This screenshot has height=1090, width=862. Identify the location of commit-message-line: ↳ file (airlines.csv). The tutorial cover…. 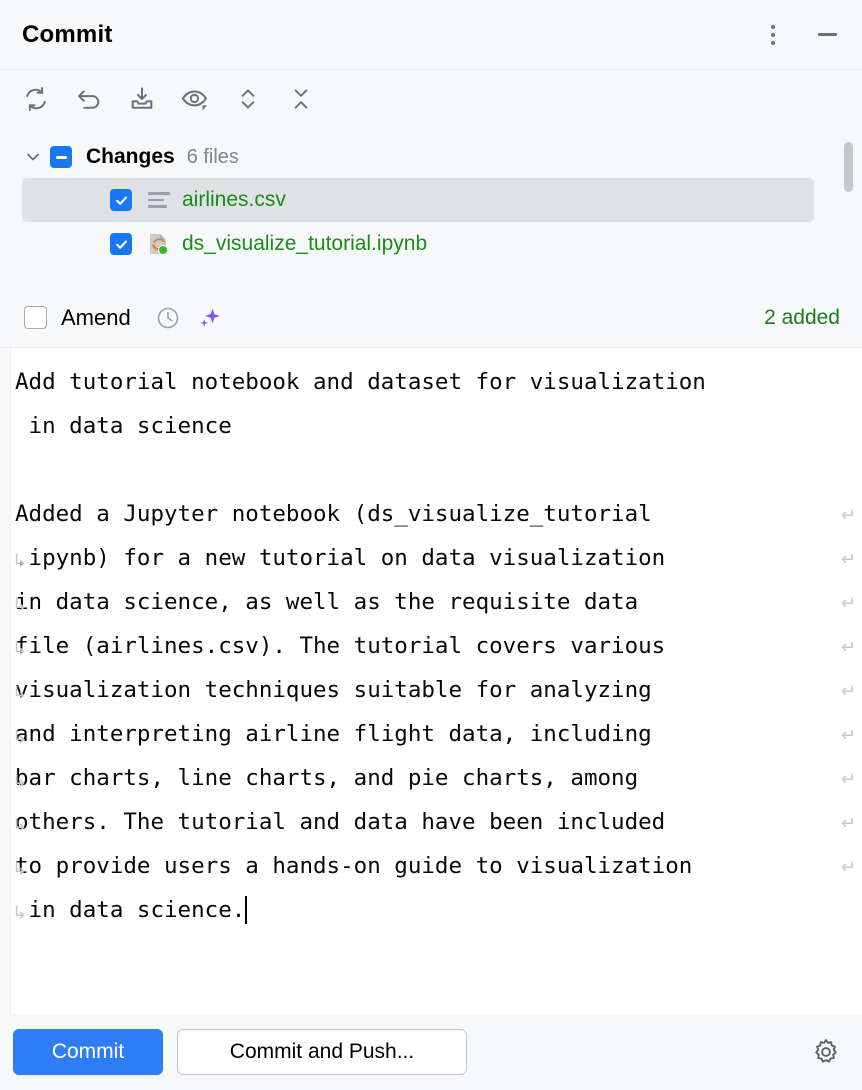
(436, 646).